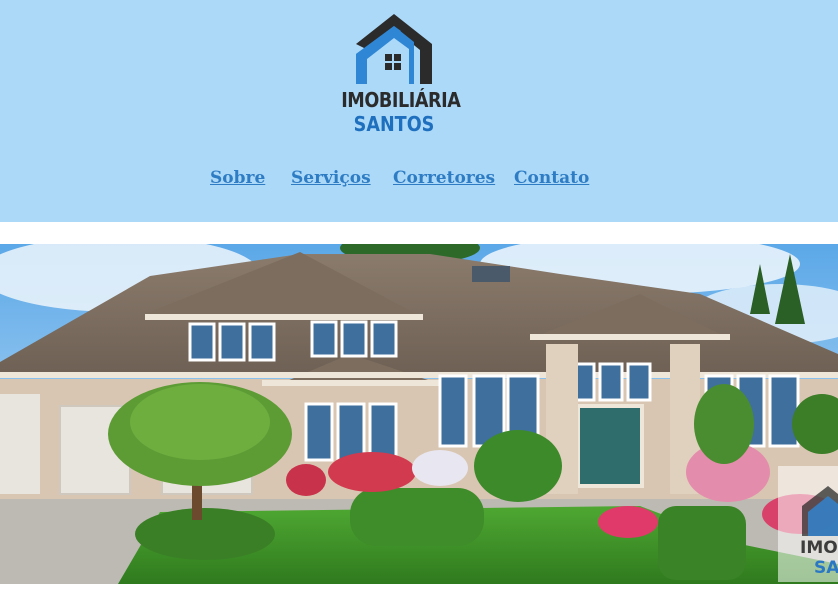 The height and width of the screenshot is (609, 838). What do you see at coordinates (237, 178) in the screenshot?
I see `nav-link-sobre: Sobre` at bounding box center [237, 178].